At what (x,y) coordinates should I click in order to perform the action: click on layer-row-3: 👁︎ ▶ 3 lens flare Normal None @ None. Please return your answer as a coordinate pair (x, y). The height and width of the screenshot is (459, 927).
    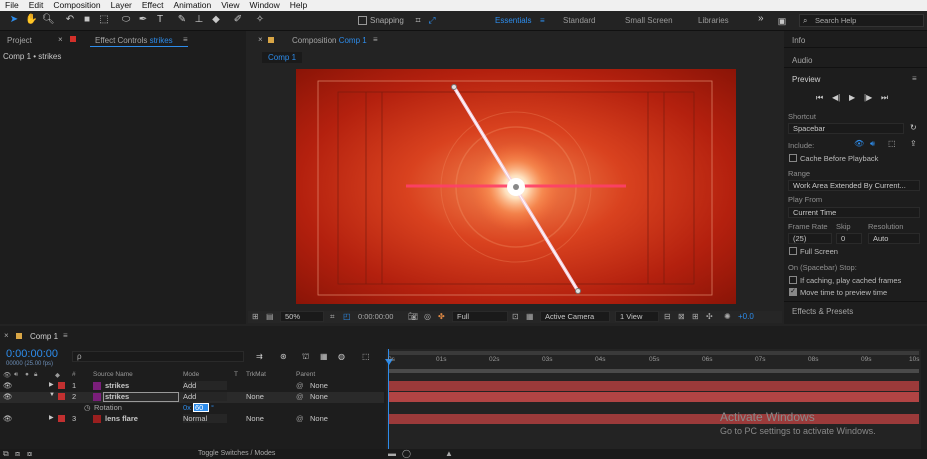
    Looking at the image, I should click on (192, 419).